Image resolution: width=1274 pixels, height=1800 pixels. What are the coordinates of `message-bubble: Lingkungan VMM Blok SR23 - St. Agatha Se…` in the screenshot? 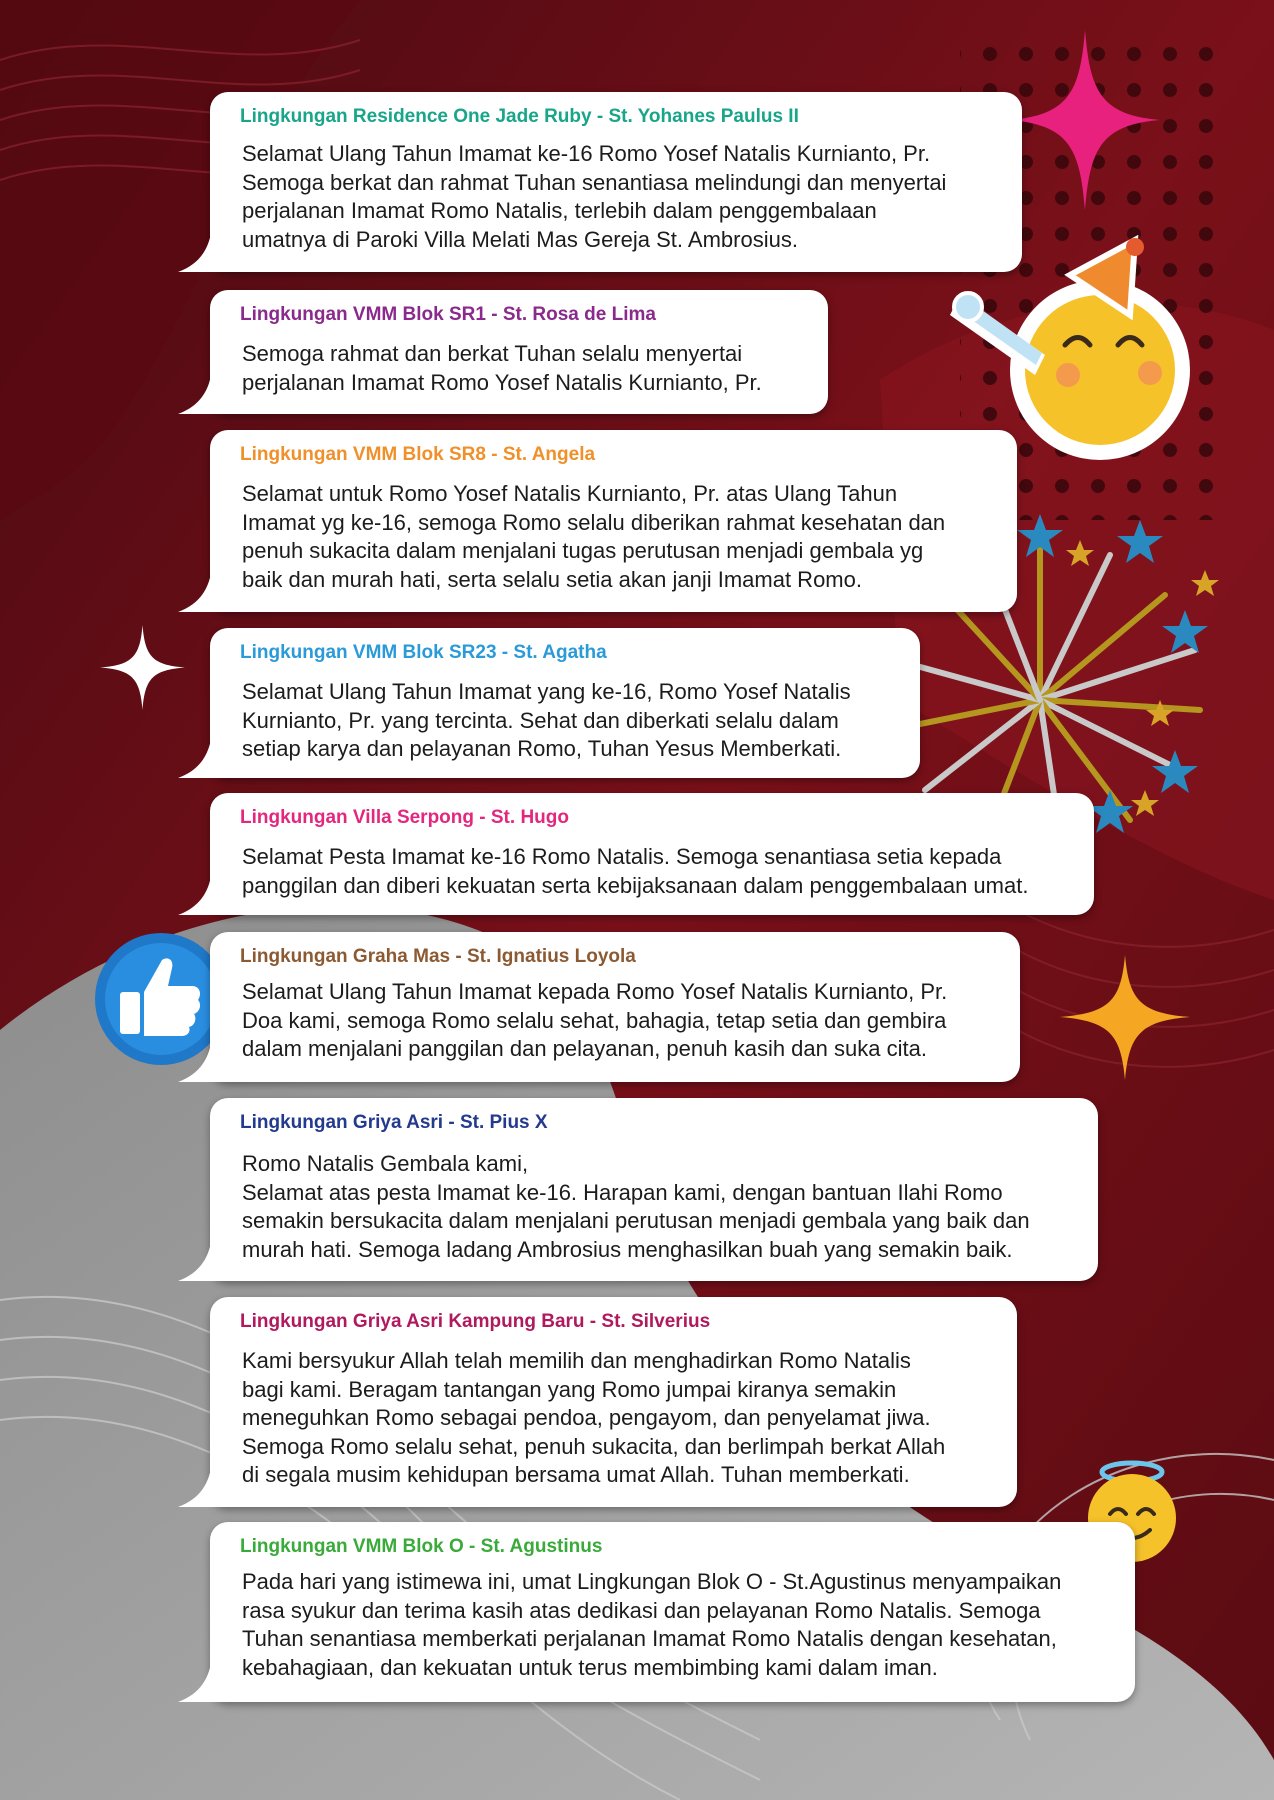 It's located at (549, 703).